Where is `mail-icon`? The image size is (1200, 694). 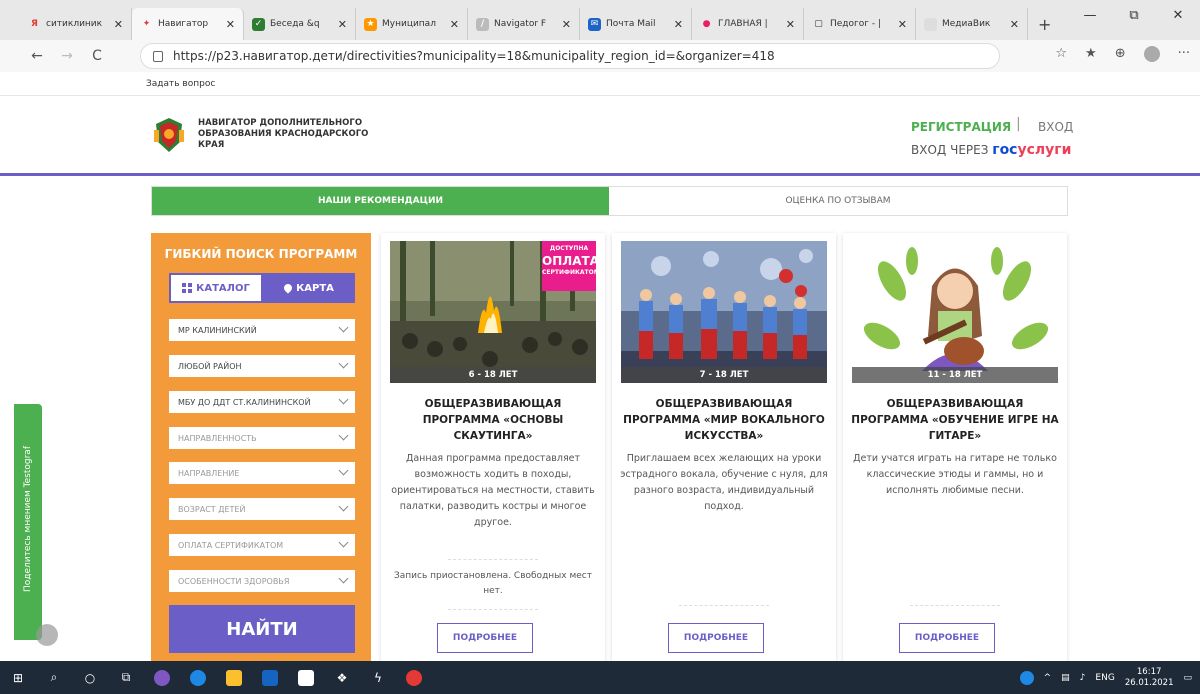
mail-icon is located at coordinates (270, 677).